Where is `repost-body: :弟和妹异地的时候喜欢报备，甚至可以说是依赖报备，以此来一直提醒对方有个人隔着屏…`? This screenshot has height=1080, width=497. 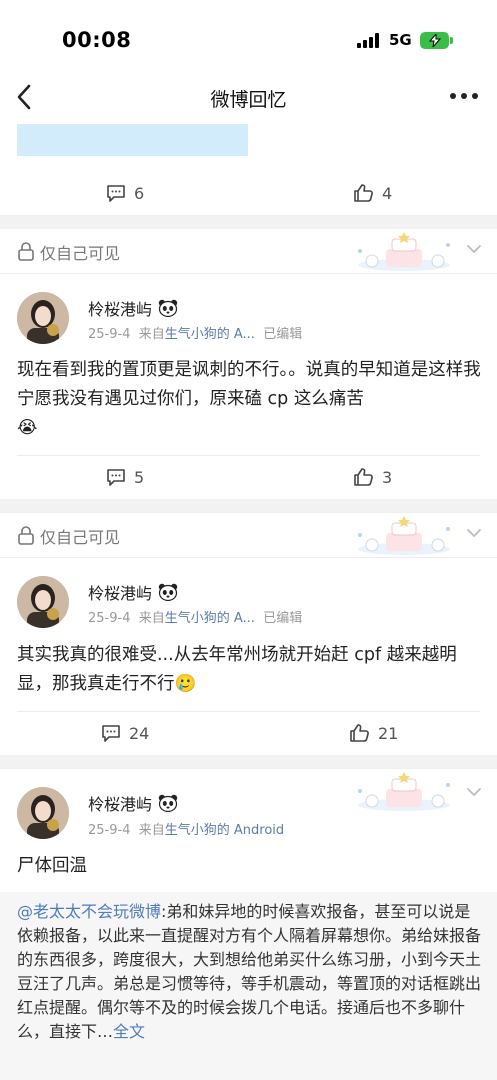
repost-body: :弟和妹异地的时候喜欢报备，甚至可以说是依赖报备，以此来一直提醒对方有个人隔着屏… is located at coordinates (249, 971).